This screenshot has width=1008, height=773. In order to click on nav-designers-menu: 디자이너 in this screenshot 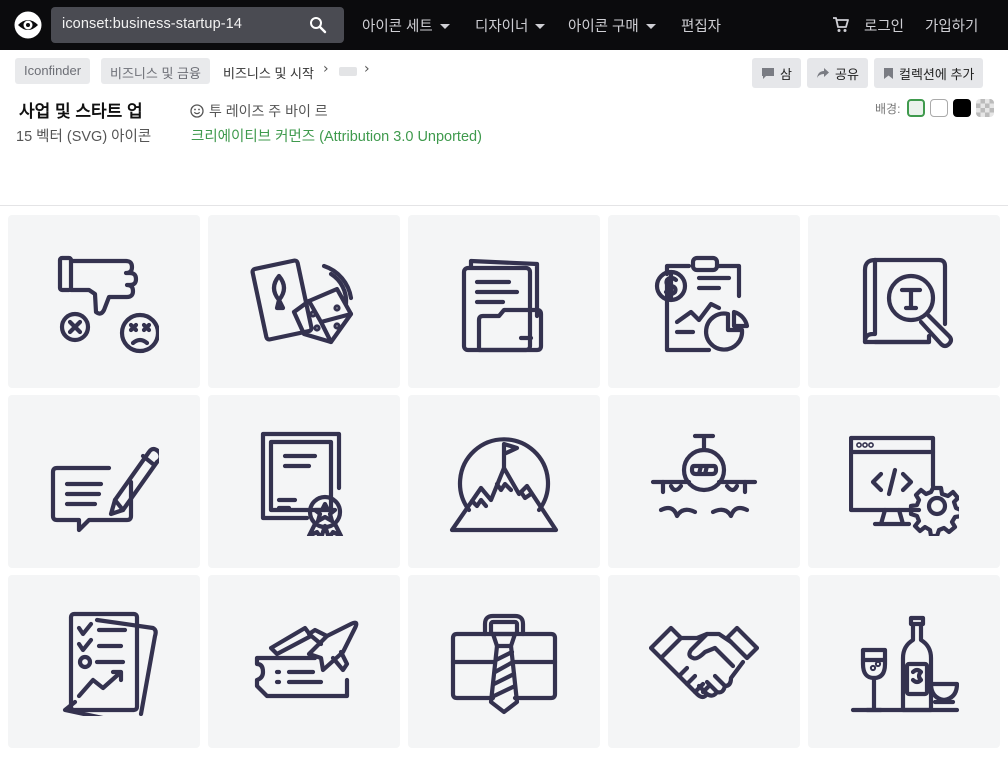, I will do `click(510, 25)`.